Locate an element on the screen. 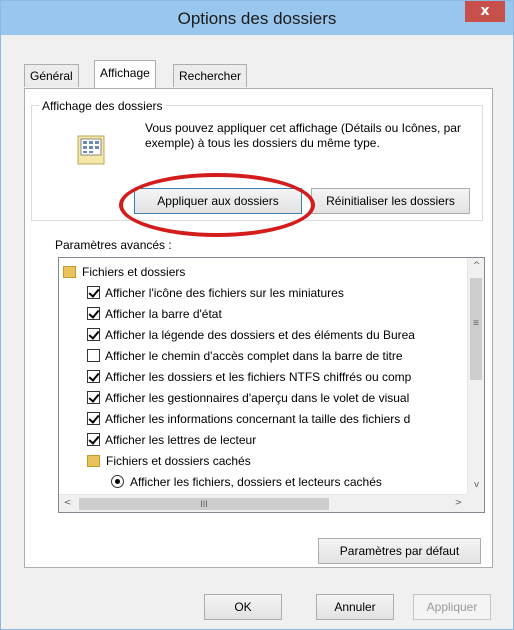 Image resolution: width=514 pixels, height=630 pixels. vertical-scroll-thumb: ≡ is located at coordinates (476, 329).